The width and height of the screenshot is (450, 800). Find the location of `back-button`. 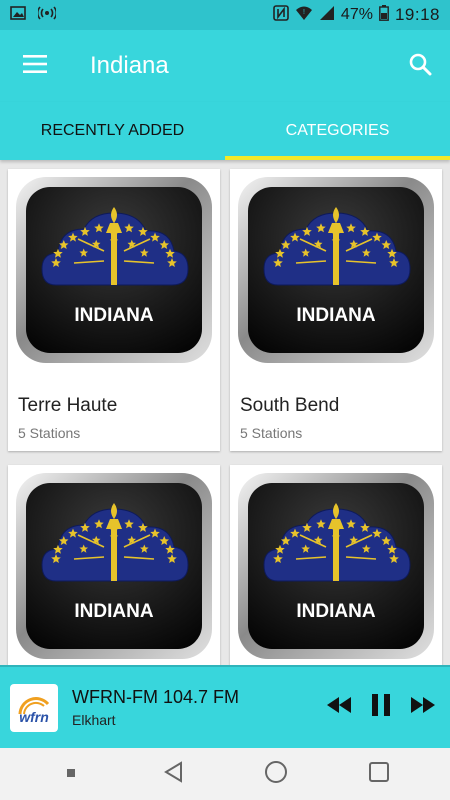

back-button is located at coordinates (174, 774).